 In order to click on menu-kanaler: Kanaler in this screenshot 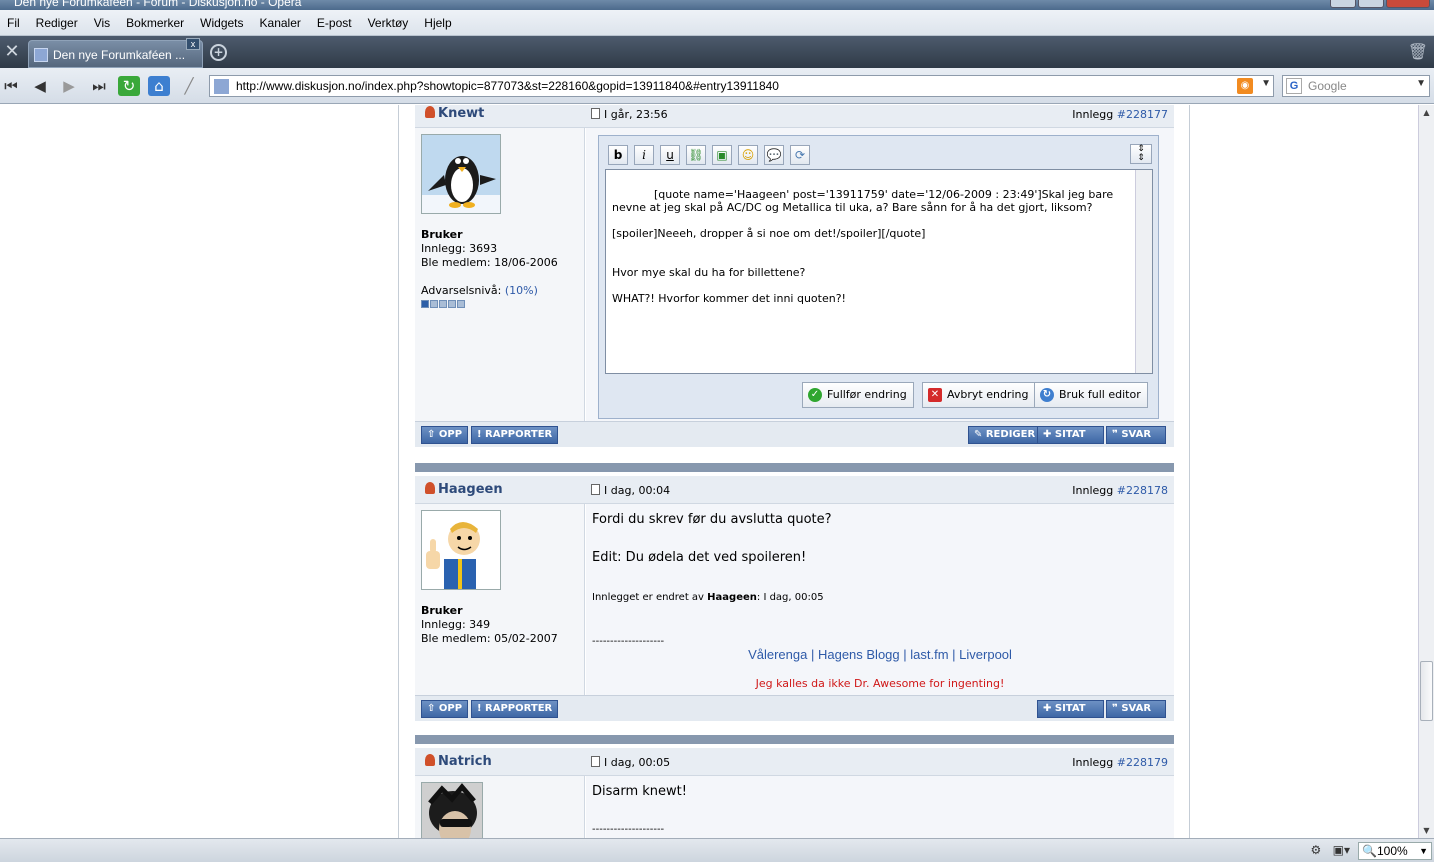, I will do `click(281, 23)`.